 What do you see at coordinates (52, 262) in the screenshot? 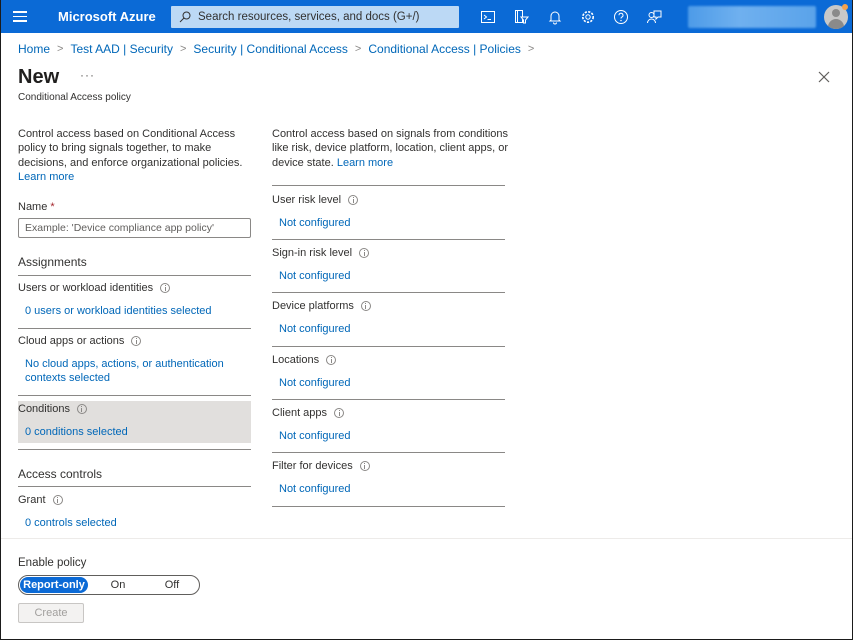
I see `assignments-heading: Assignments` at bounding box center [52, 262].